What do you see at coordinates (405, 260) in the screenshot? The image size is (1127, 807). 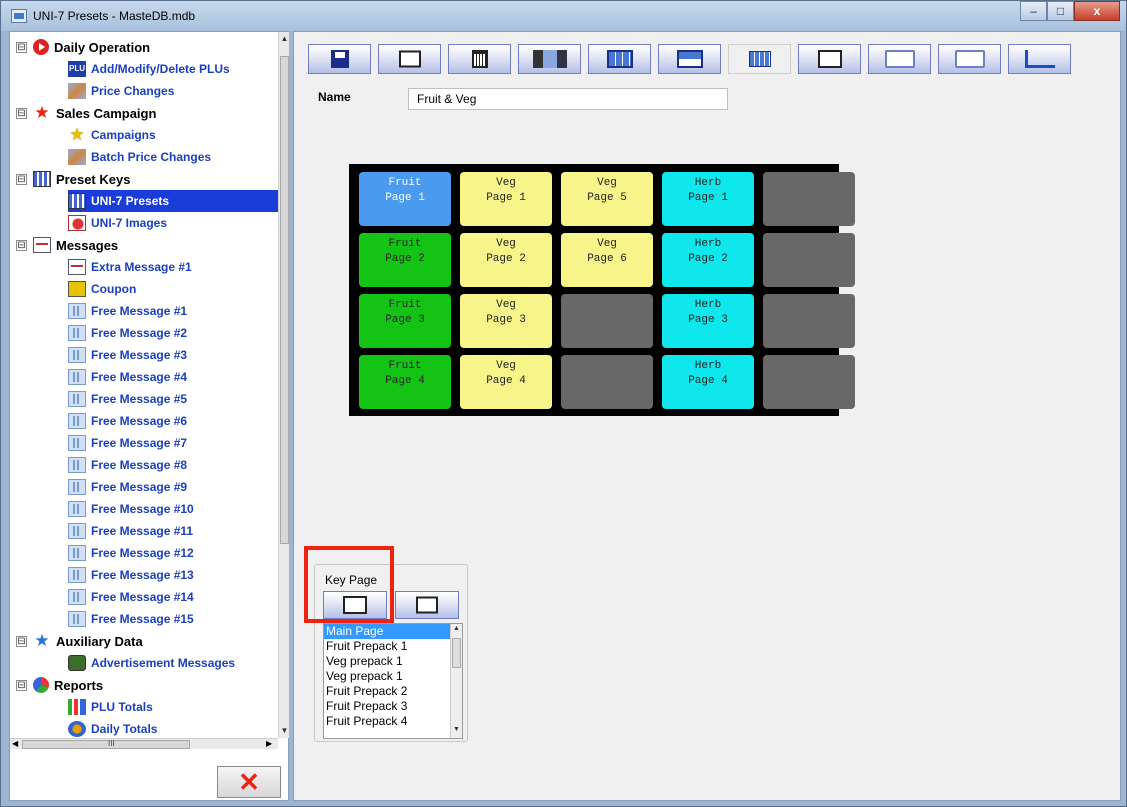 I see `preset-key: Fruit Page 2` at bounding box center [405, 260].